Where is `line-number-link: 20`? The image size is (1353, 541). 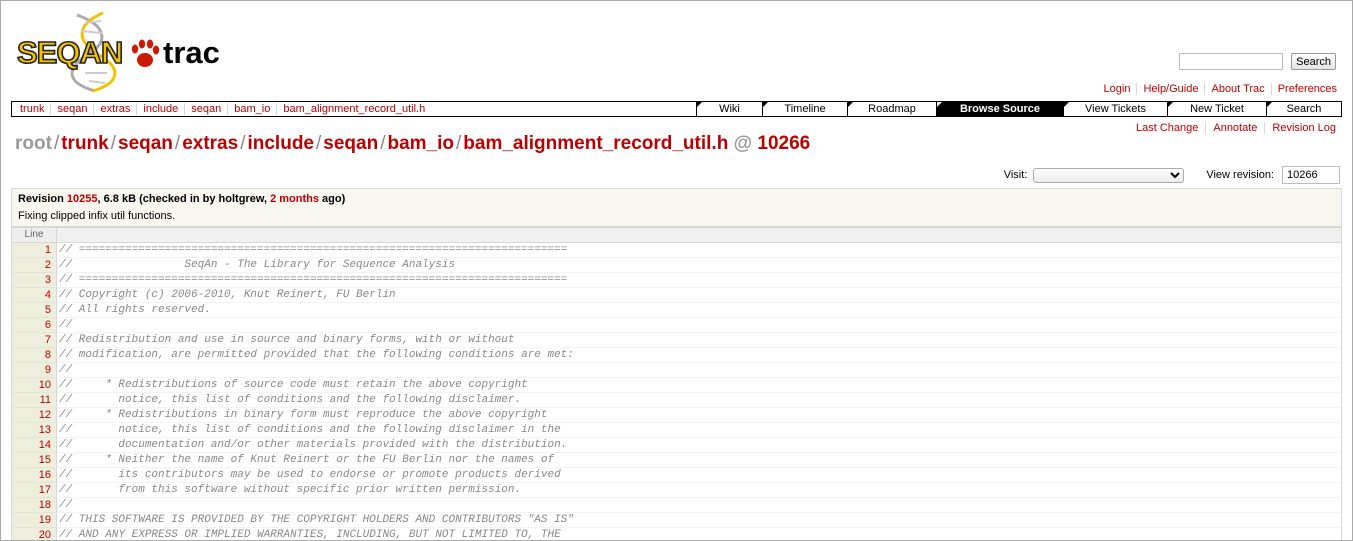 line-number-link: 20 is located at coordinates (45, 534).